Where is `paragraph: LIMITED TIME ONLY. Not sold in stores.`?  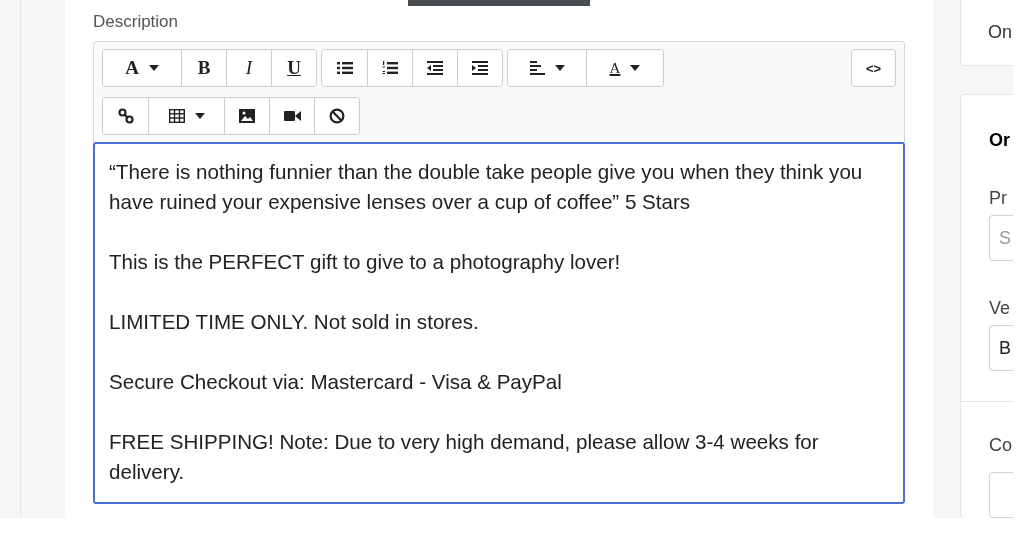 paragraph: LIMITED TIME ONLY. Not sold in stores. is located at coordinates (294, 322).